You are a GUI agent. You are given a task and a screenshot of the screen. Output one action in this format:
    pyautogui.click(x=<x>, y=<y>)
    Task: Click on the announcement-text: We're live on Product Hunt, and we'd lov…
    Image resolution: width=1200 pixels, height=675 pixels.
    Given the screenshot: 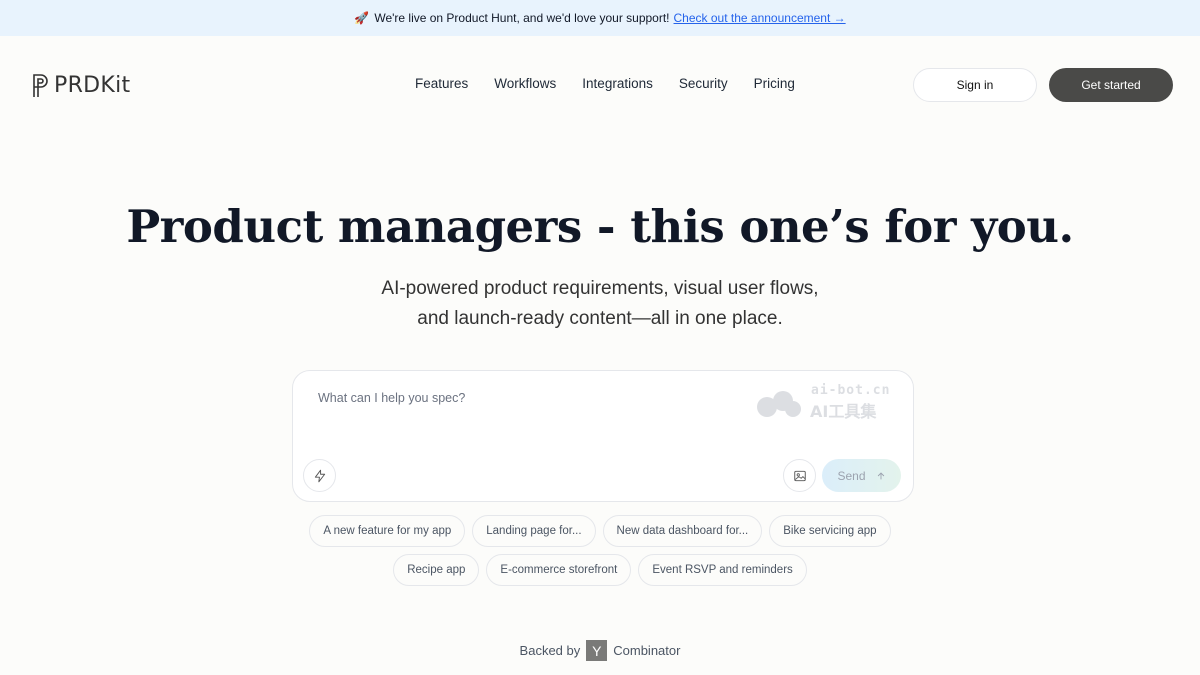 What is the action you would take?
    pyautogui.click(x=522, y=18)
    